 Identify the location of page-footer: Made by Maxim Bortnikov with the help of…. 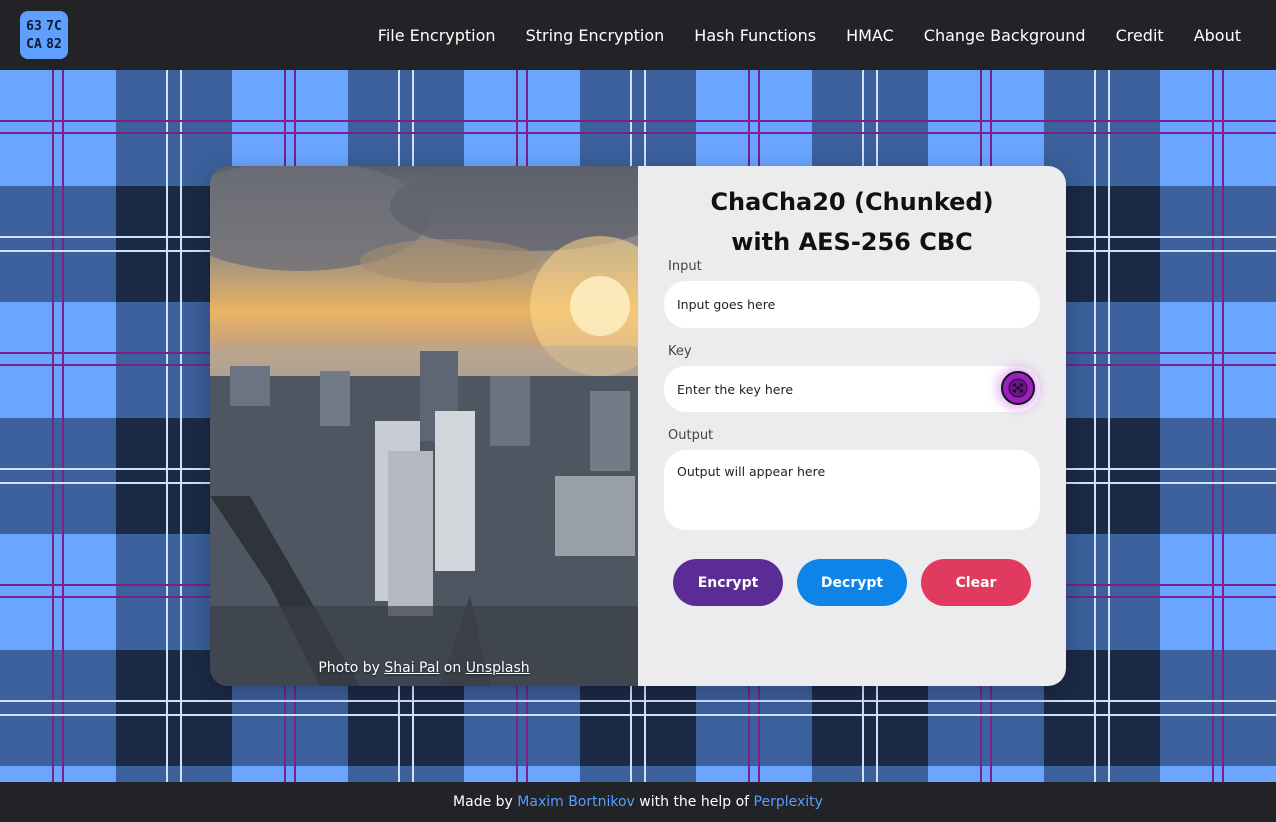
(638, 802).